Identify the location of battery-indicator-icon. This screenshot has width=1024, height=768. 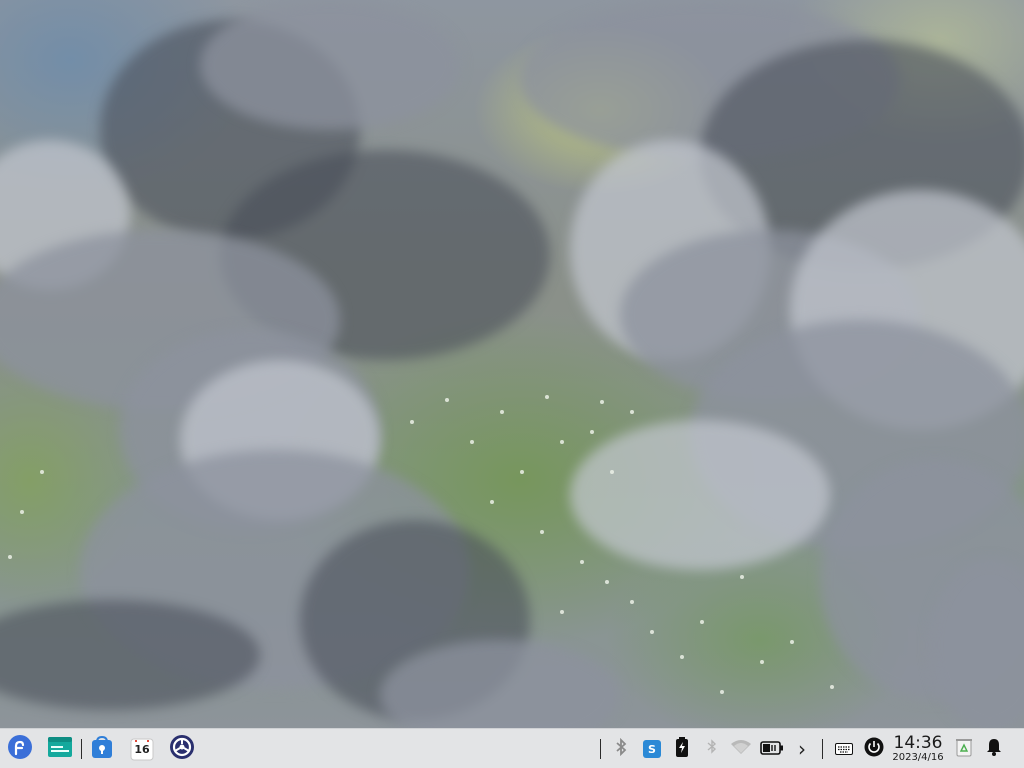
(772, 749).